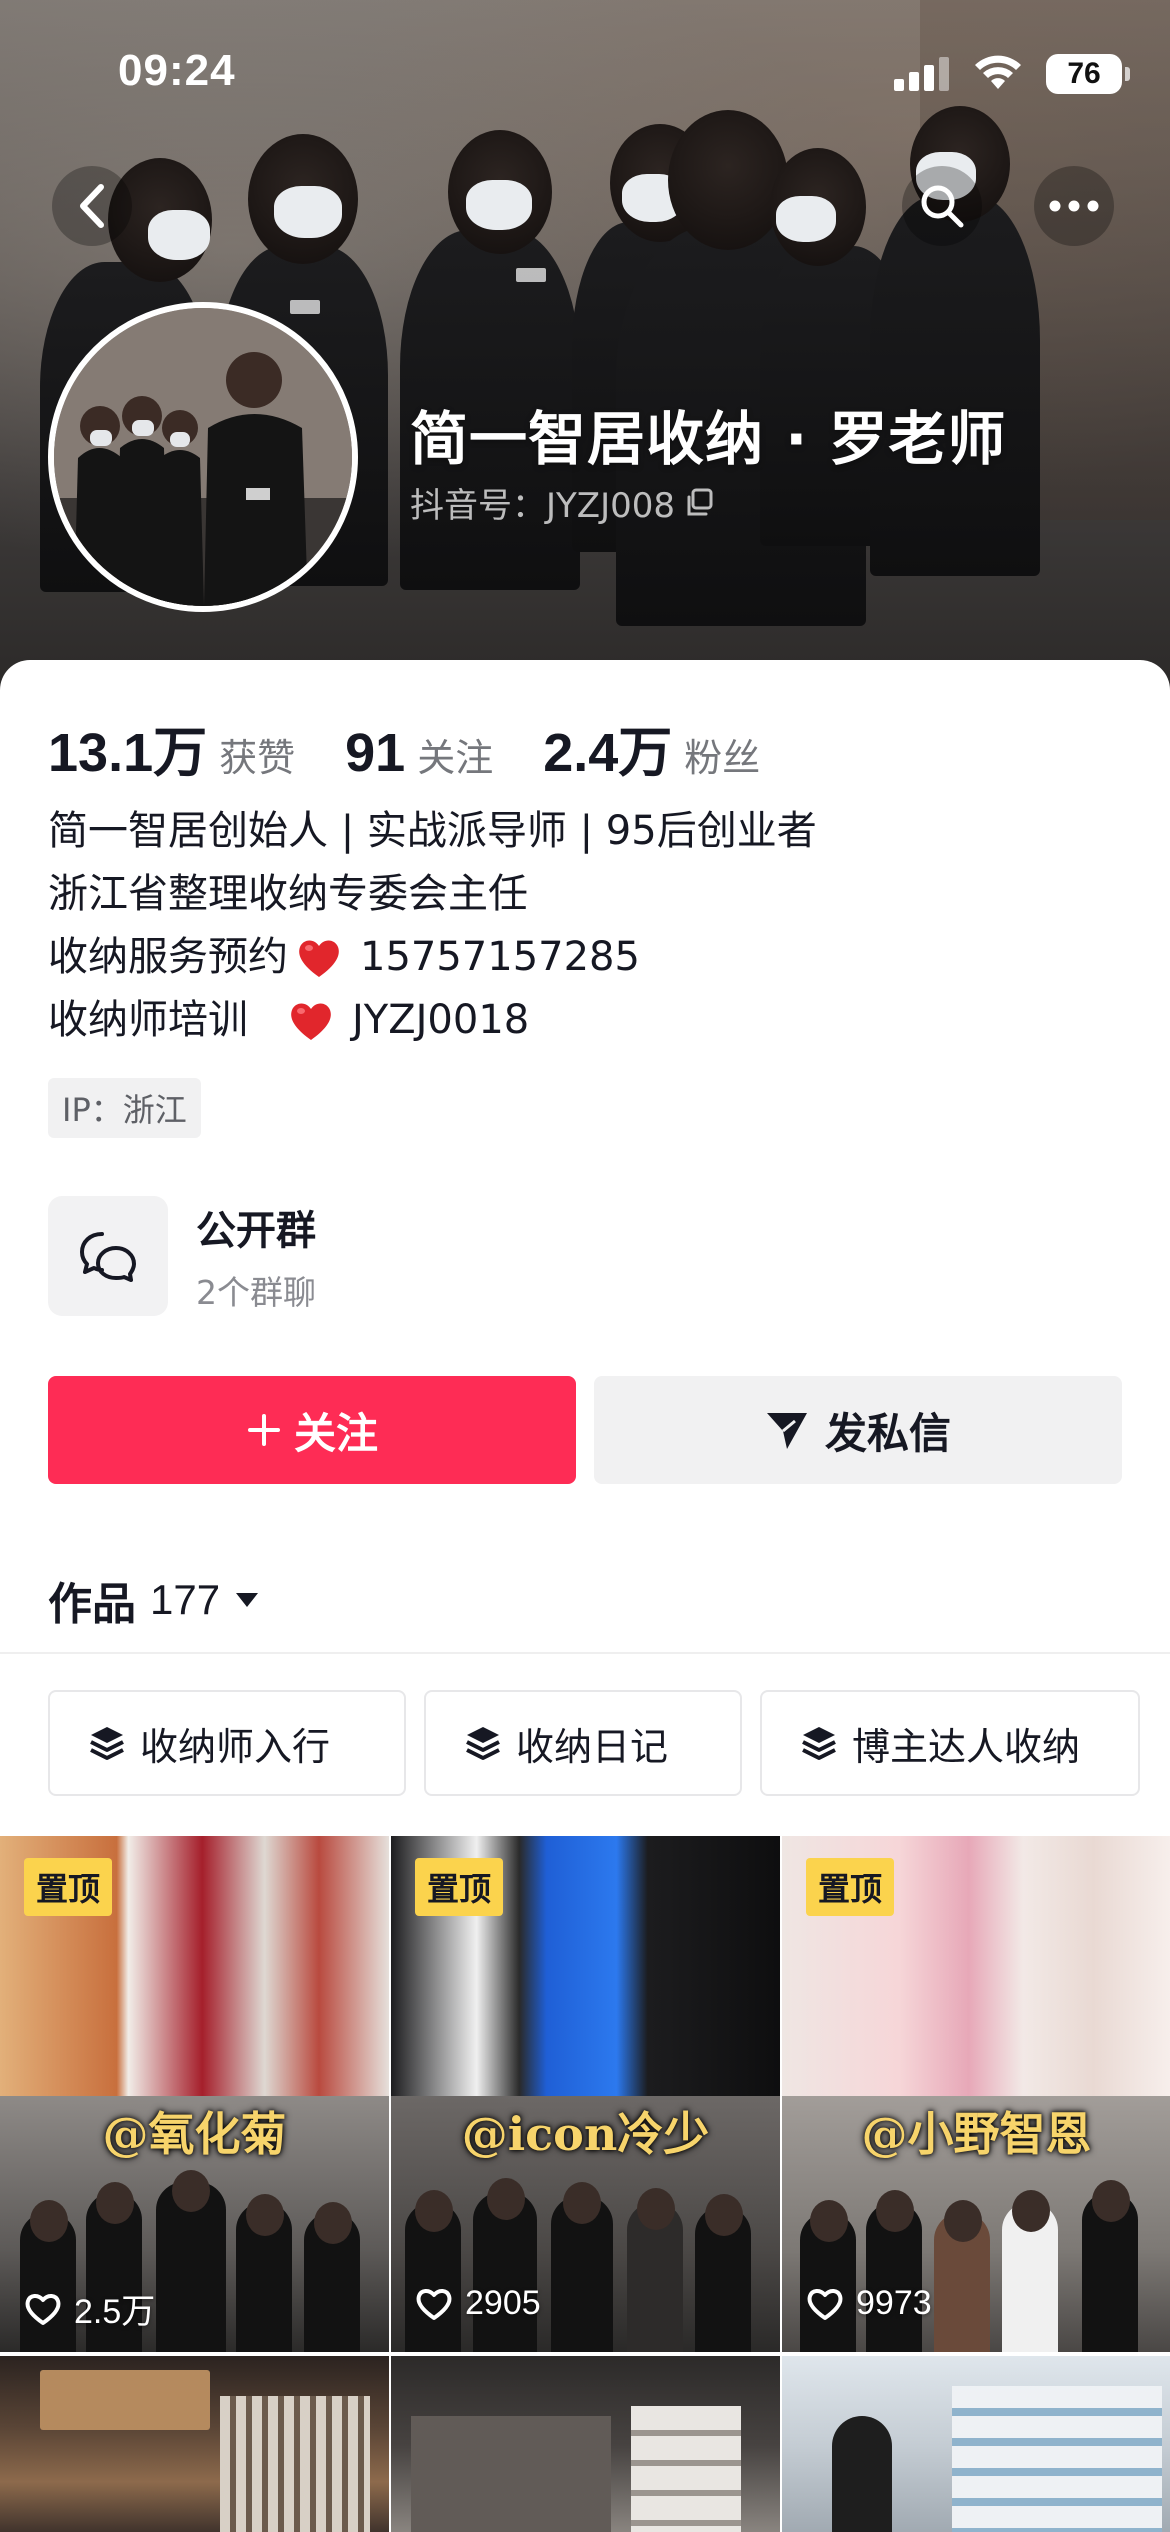 The height and width of the screenshot is (2532, 1170). I want to click on collection-label: 收纳师入行, so click(235, 1746).